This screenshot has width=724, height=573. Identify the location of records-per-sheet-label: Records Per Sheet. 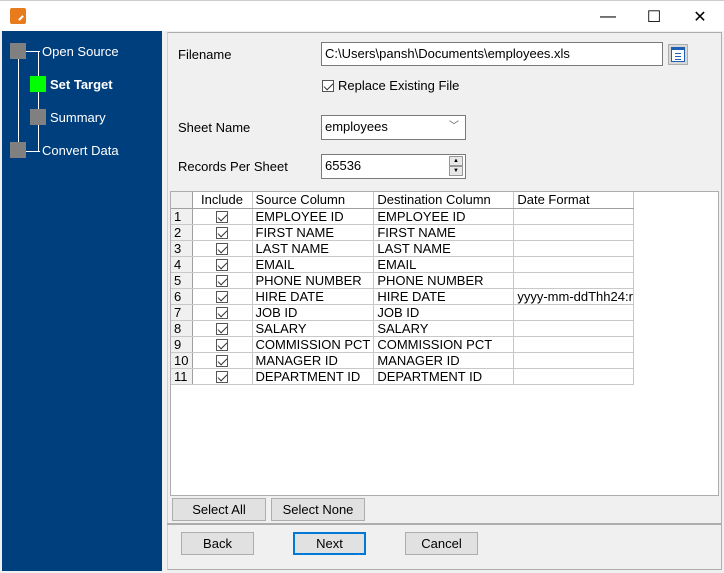
(233, 166).